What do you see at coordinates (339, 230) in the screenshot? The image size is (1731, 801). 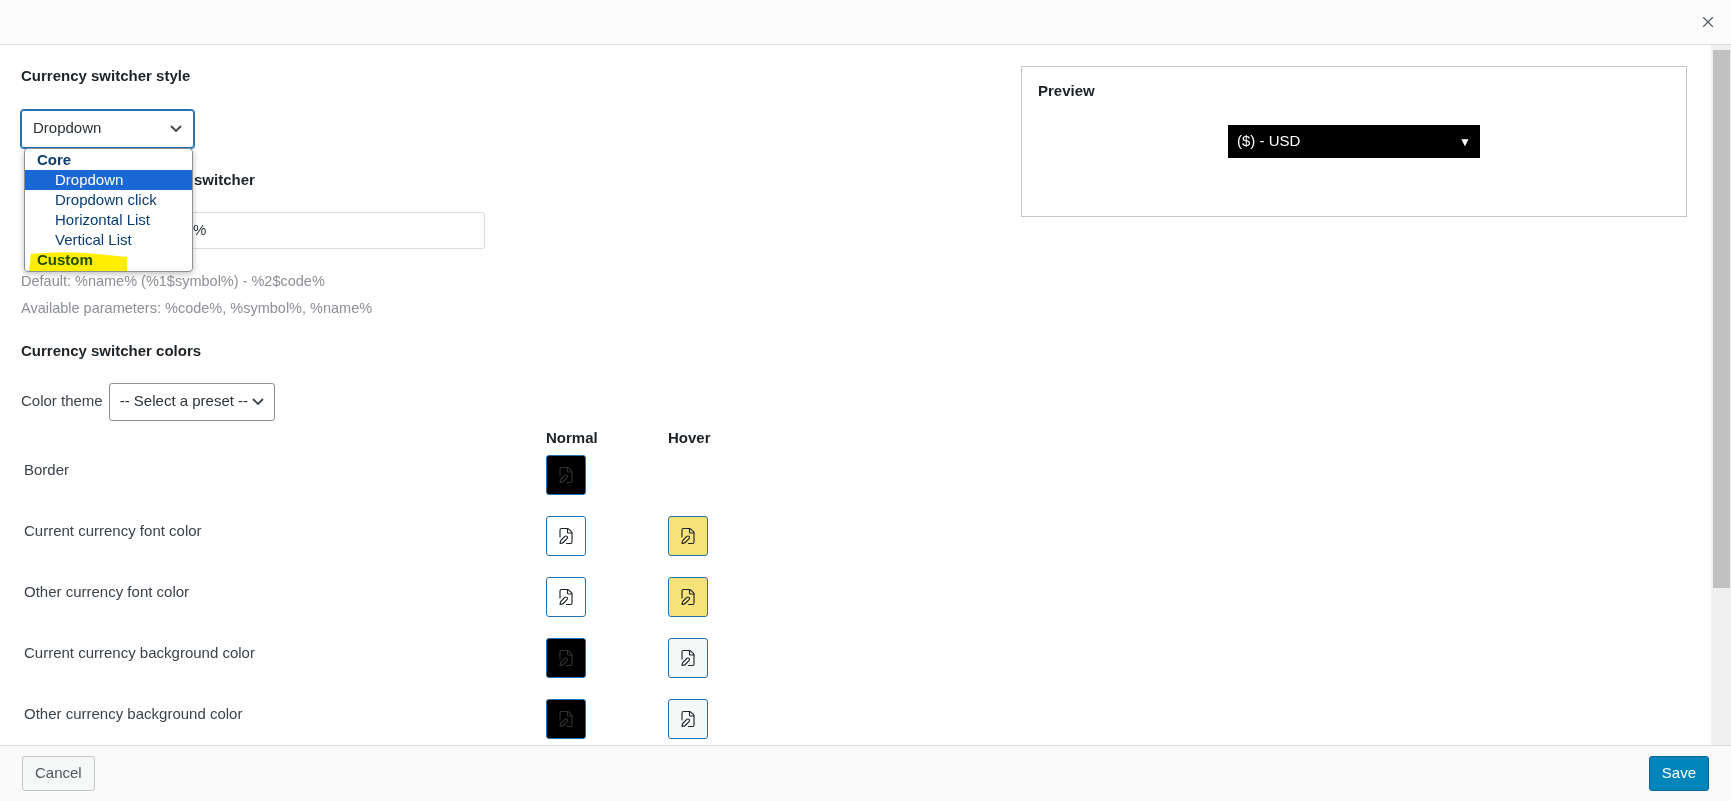 I see `template-input: %` at bounding box center [339, 230].